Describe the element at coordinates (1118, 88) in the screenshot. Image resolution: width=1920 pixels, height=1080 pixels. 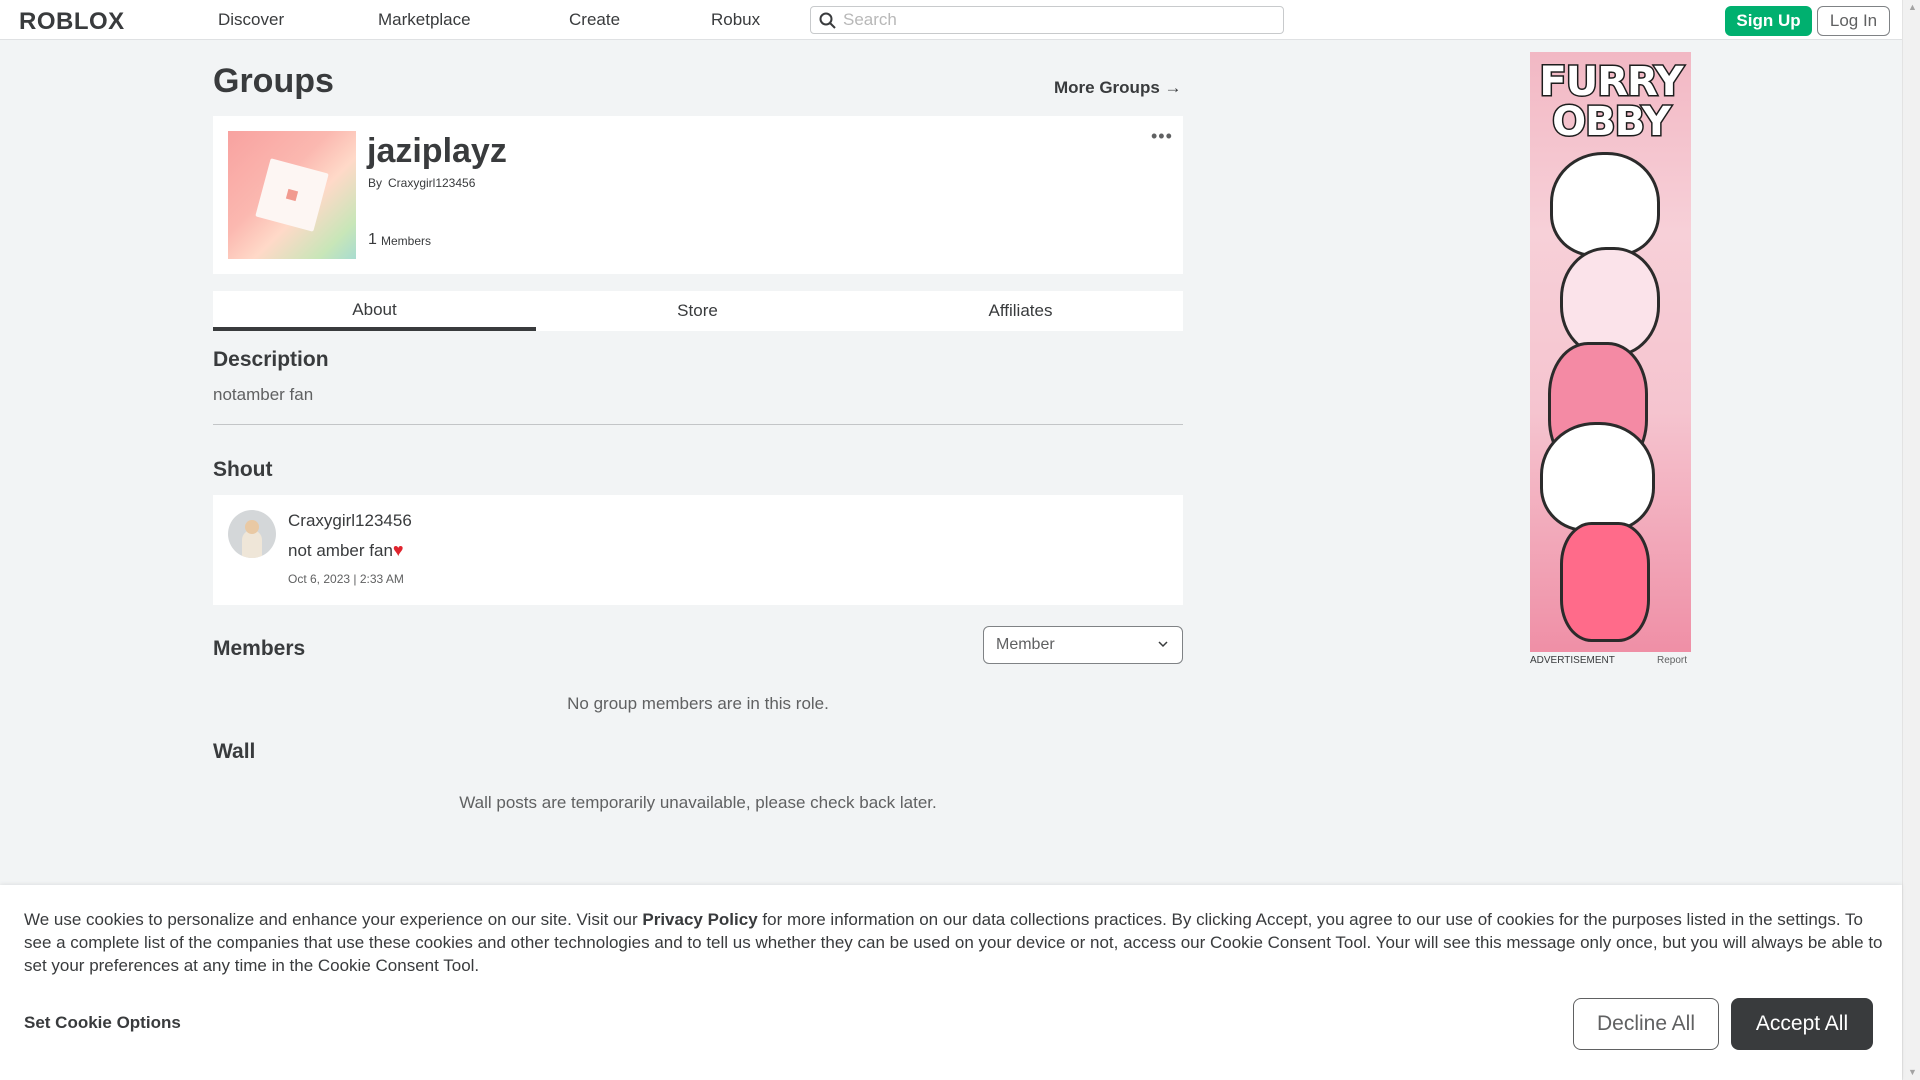
I see `more-groups-link: More Groups →` at that location.